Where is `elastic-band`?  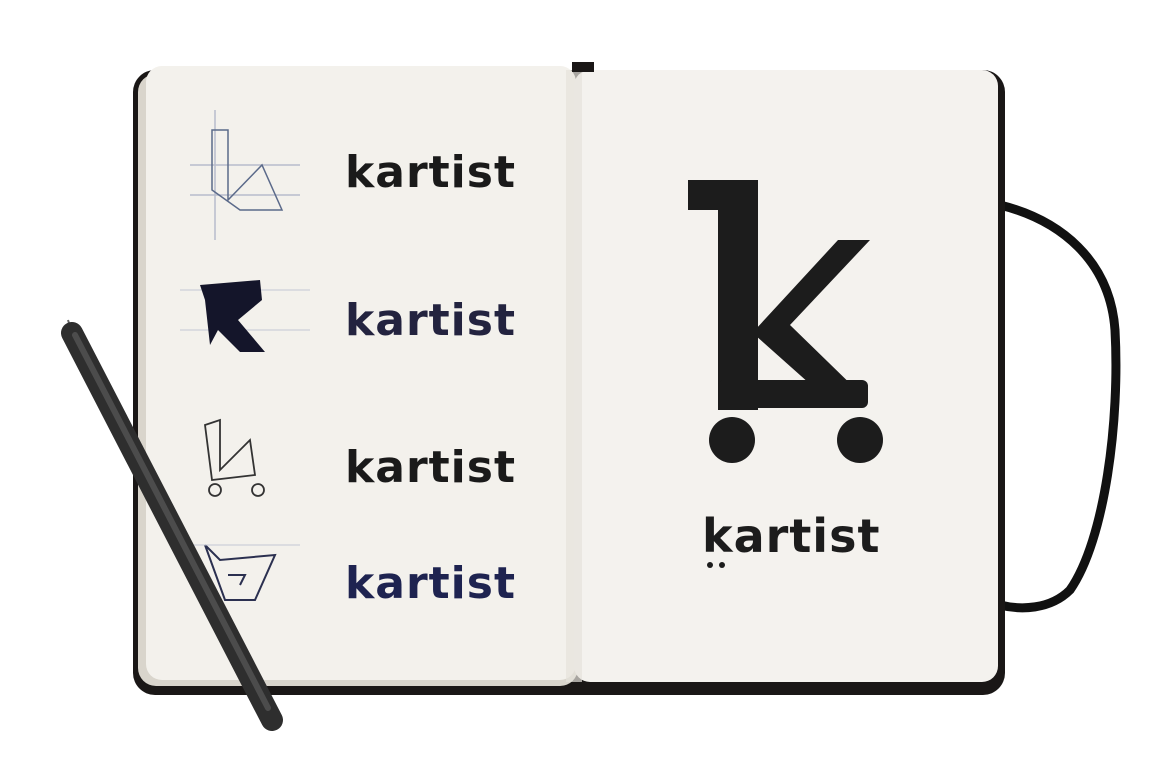 elastic-band is located at coordinates (1059, 406).